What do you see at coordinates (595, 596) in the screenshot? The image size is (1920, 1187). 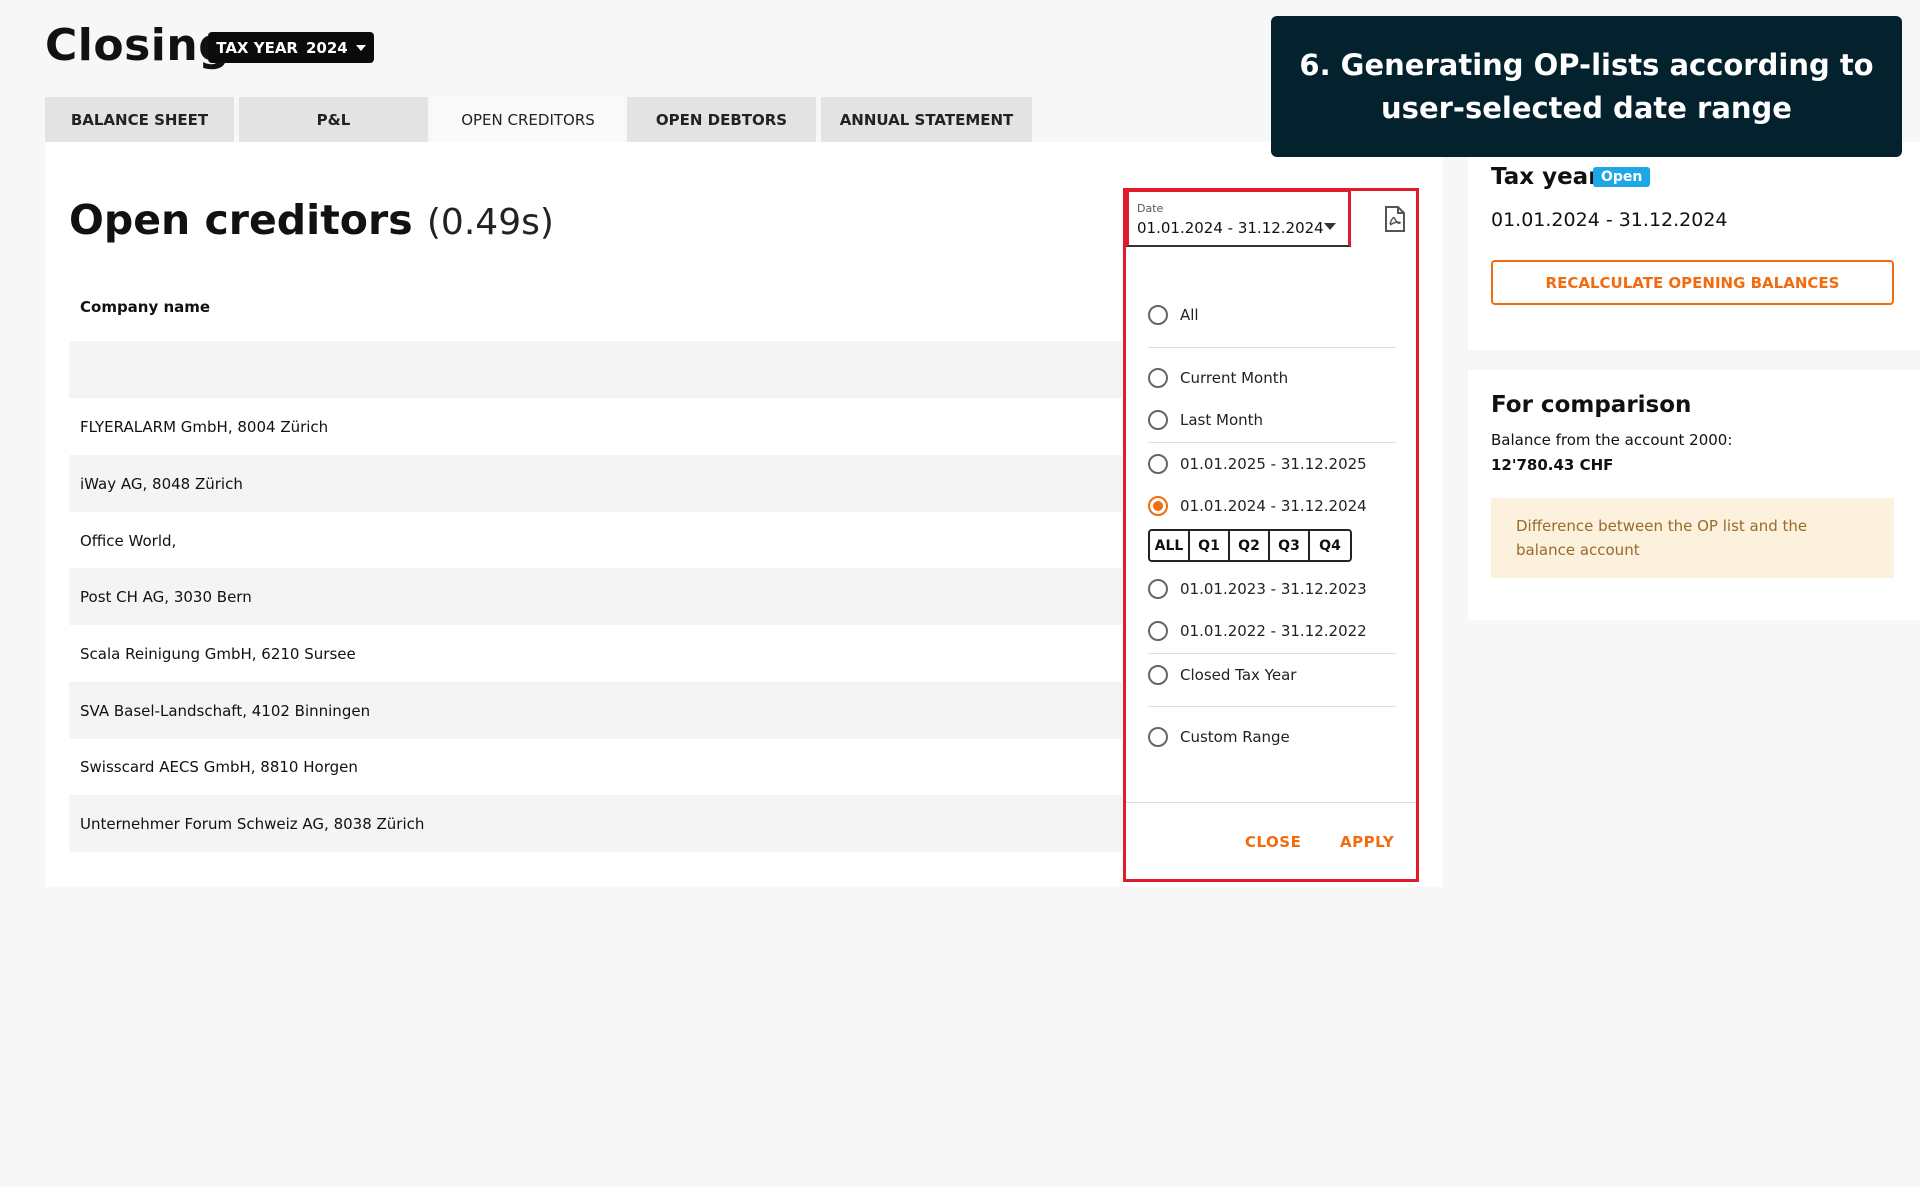 I see `table-row: Post CH AG, 3030 Bern` at bounding box center [595, 596].